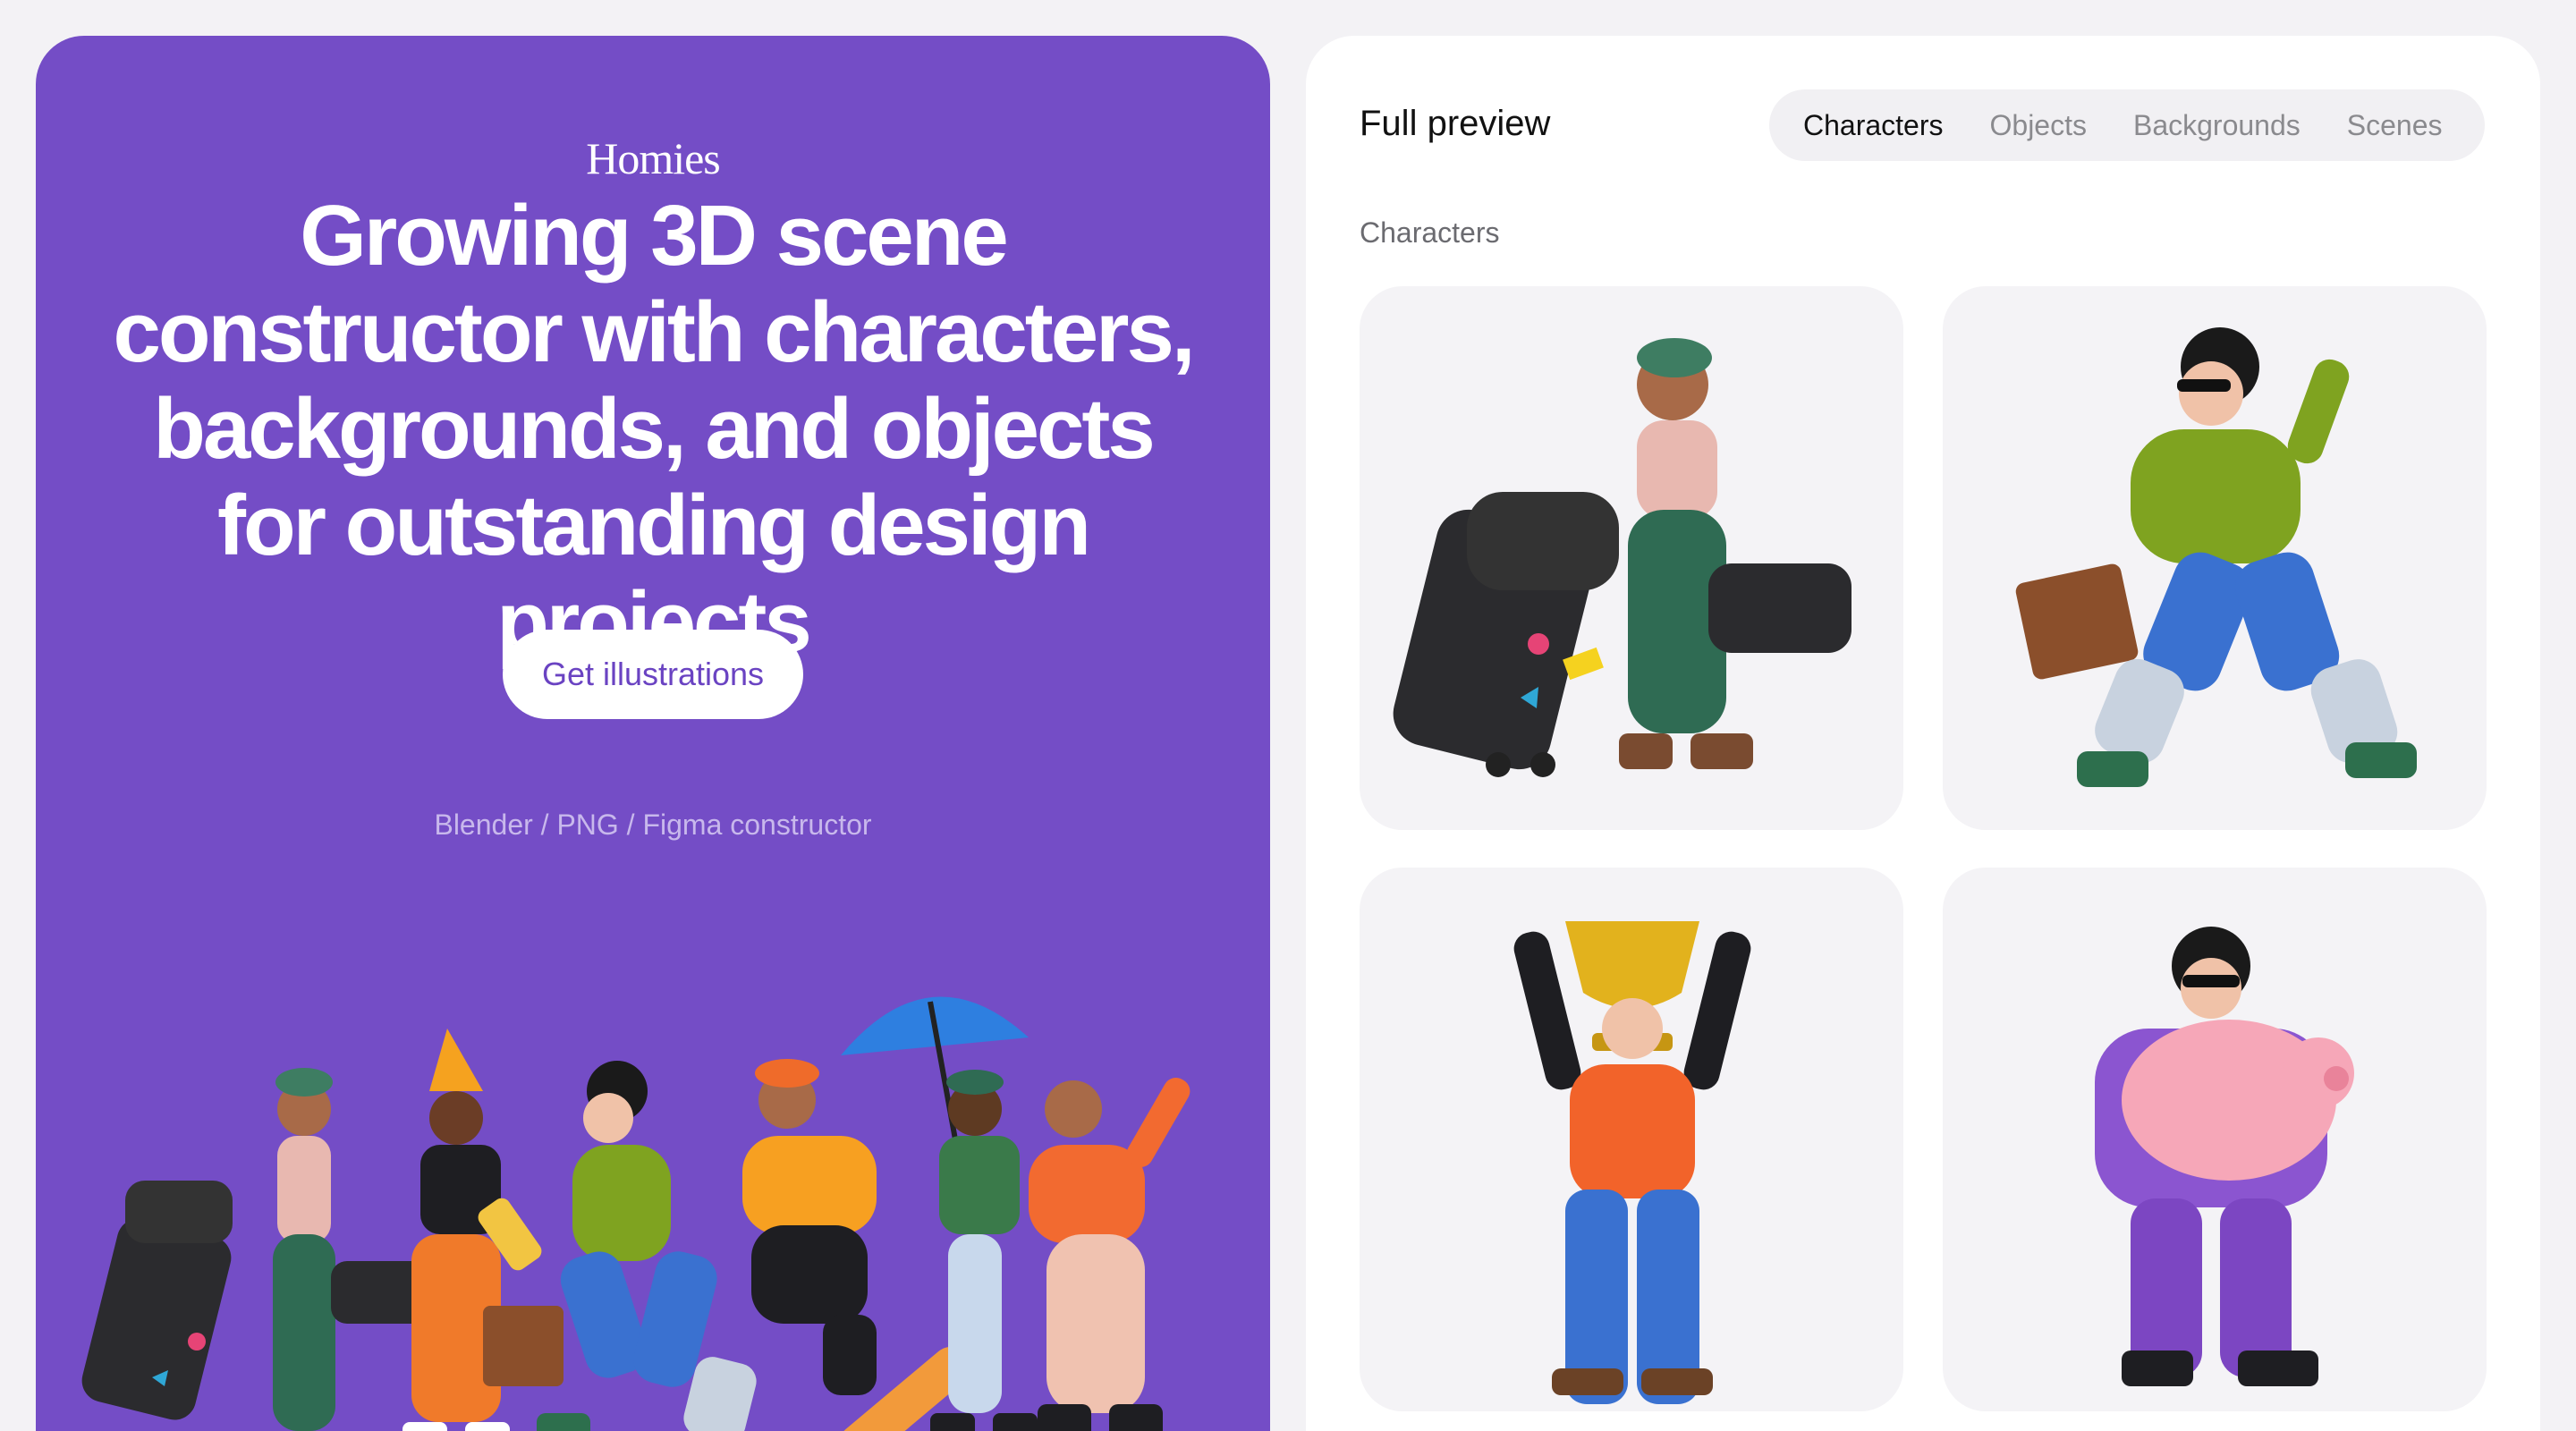  What do you see at coordinates (1430, 233) in the screenshot?
I see `section-label: Characters` at bounding box center [1430, 233].